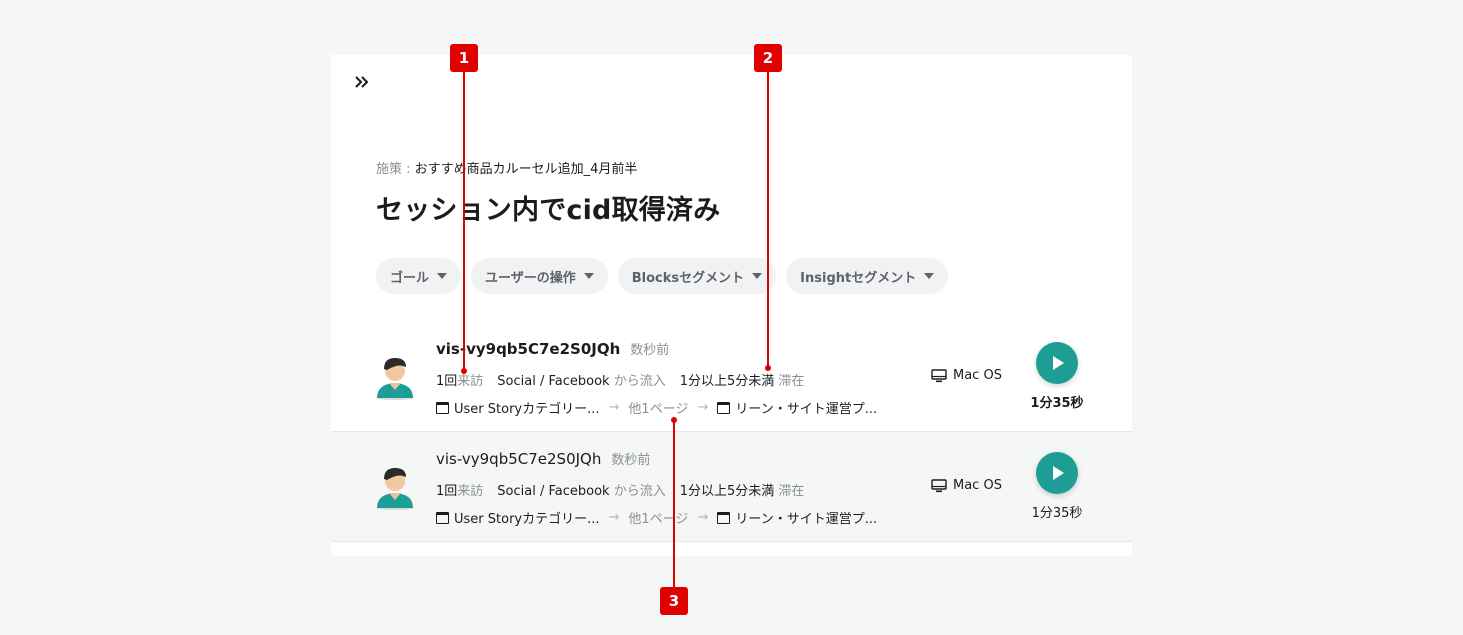 The image size is (1463, 635). What do you see at coordinates (464, 58) in the screenshot?
I see `callout-badge-1: 1` at bounding box center [464, 58].